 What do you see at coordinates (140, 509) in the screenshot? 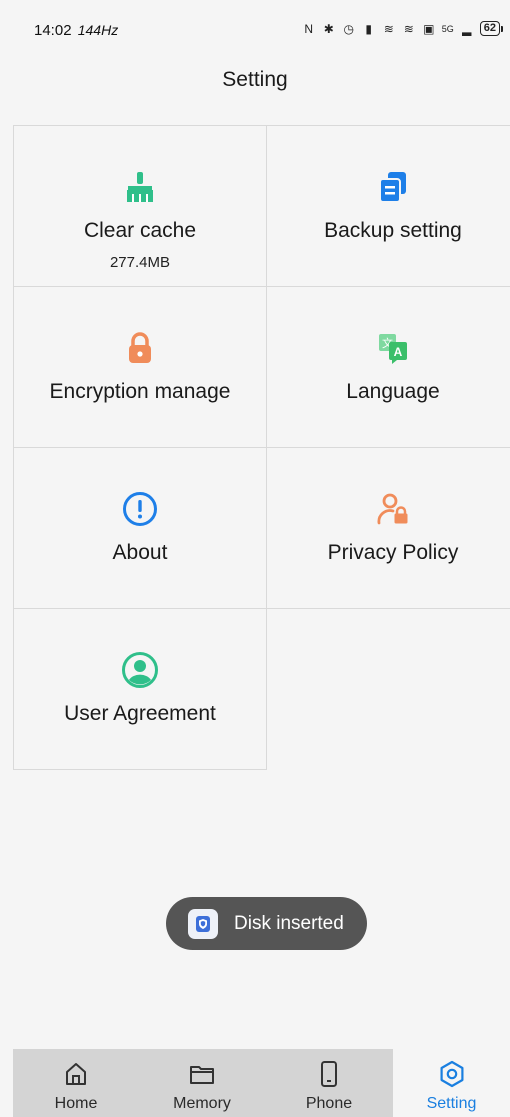
I see `info-icon` at bounding box center [140, 509].